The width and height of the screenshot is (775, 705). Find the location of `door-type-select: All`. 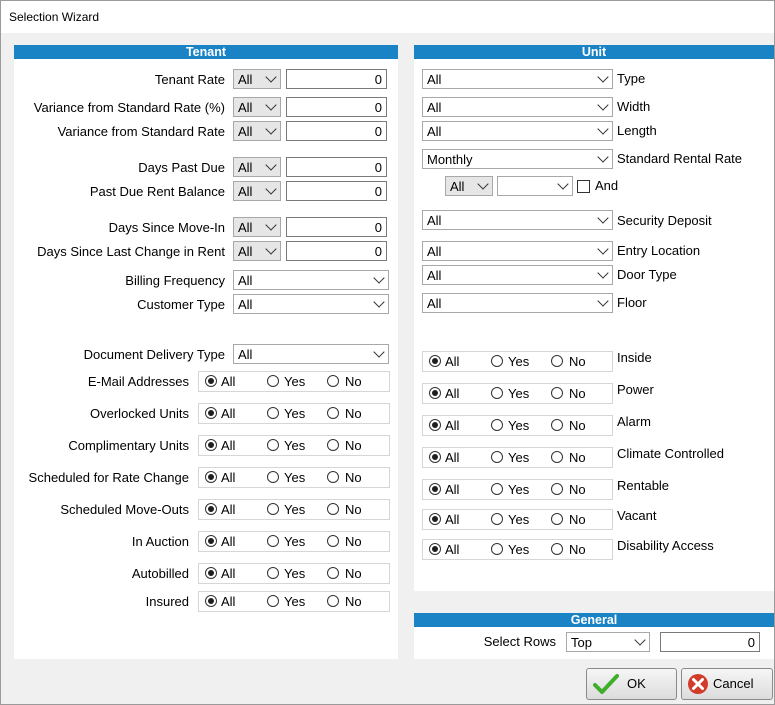

door-type-select: All is located at coordinates (517, 275).